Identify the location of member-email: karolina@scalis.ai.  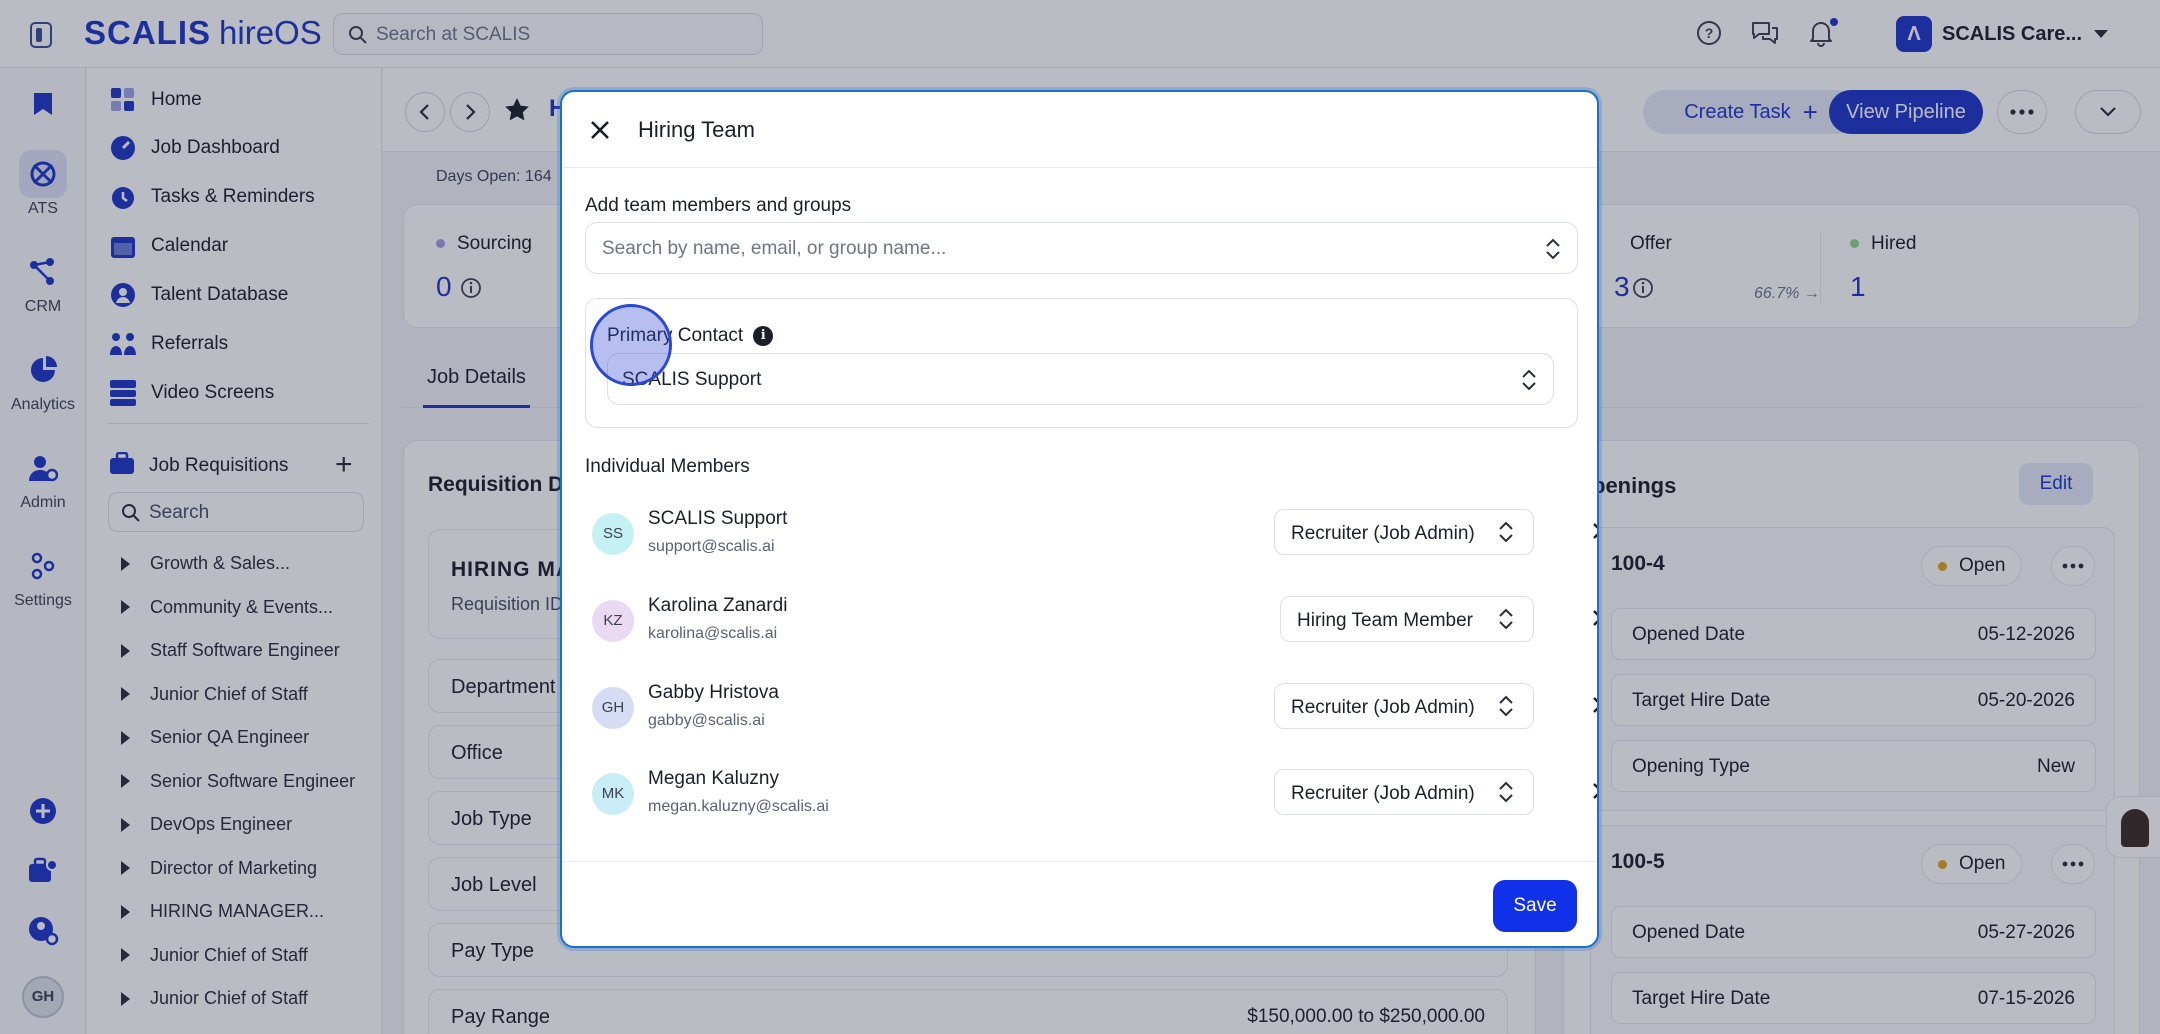
(713, 633).